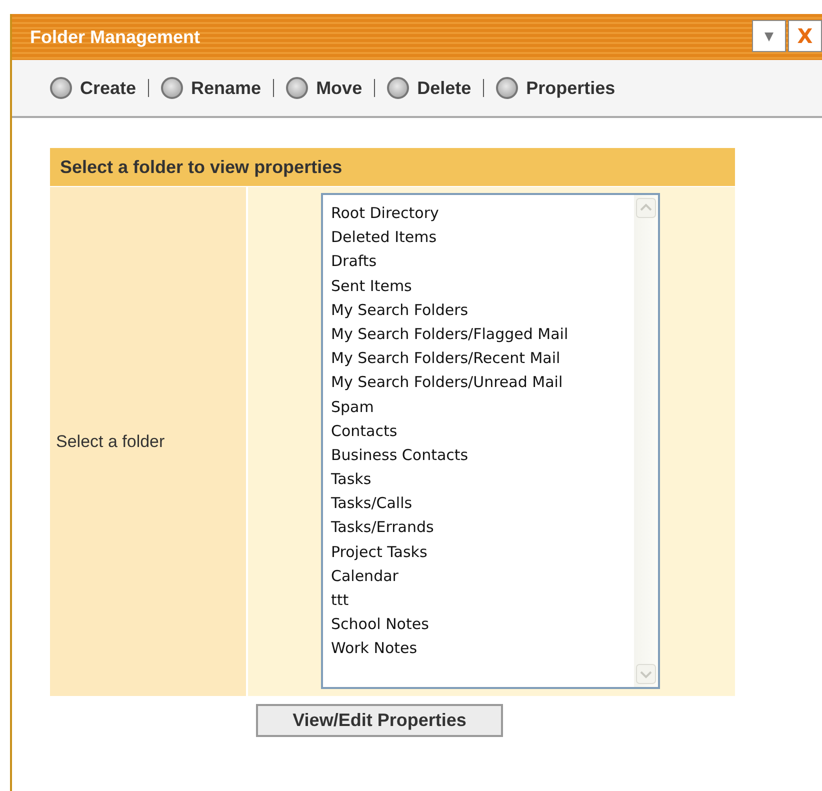 Image resolution: width=822 pixels, height=791 pixels. What do you see at coordinates (482, 213) in the screenshot?
I see `folder-item: Root Directory` at bounding box center [482, 213].